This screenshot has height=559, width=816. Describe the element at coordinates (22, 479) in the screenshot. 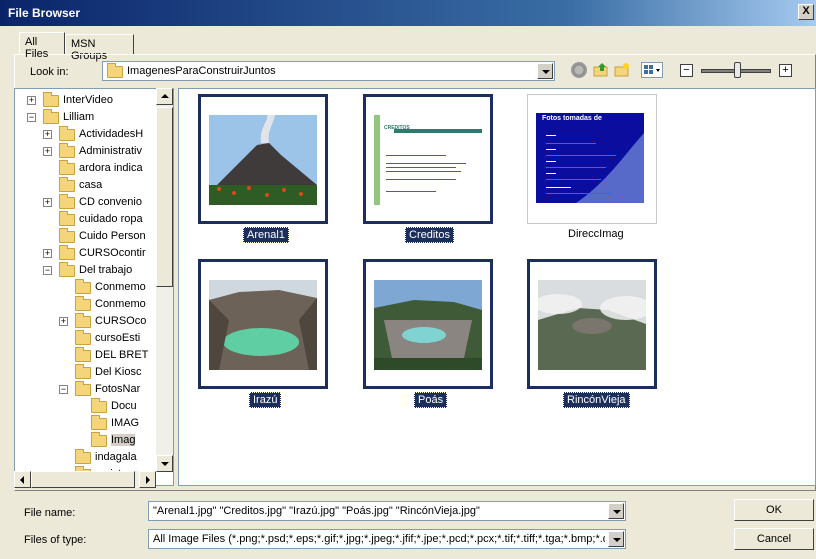

I see `scroll-left-arrow-icon` at that location.